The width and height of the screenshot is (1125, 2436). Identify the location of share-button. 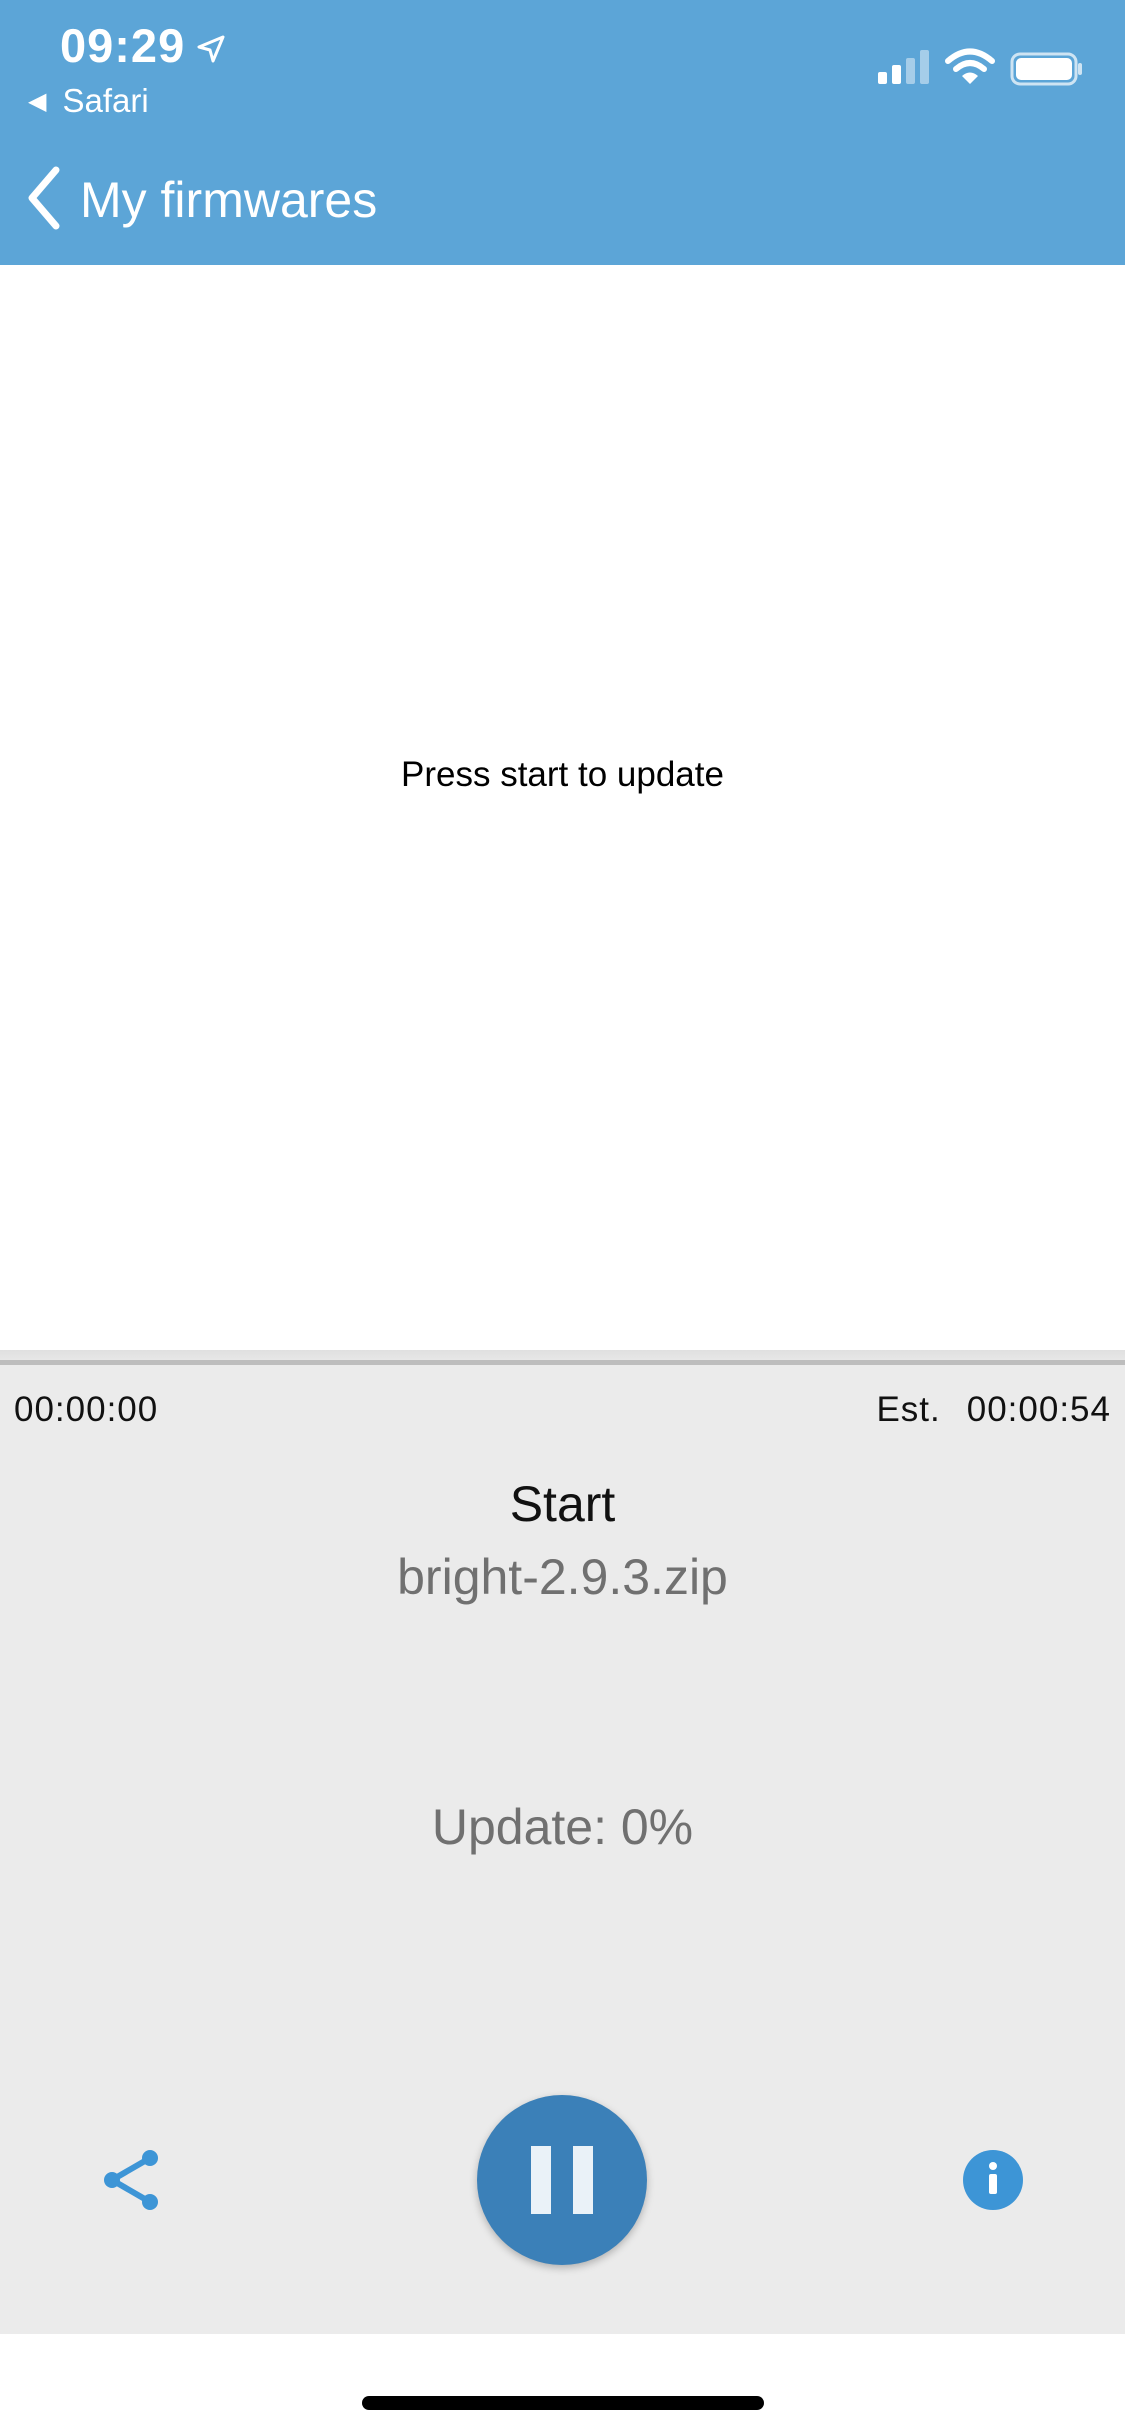
(132, 2182).